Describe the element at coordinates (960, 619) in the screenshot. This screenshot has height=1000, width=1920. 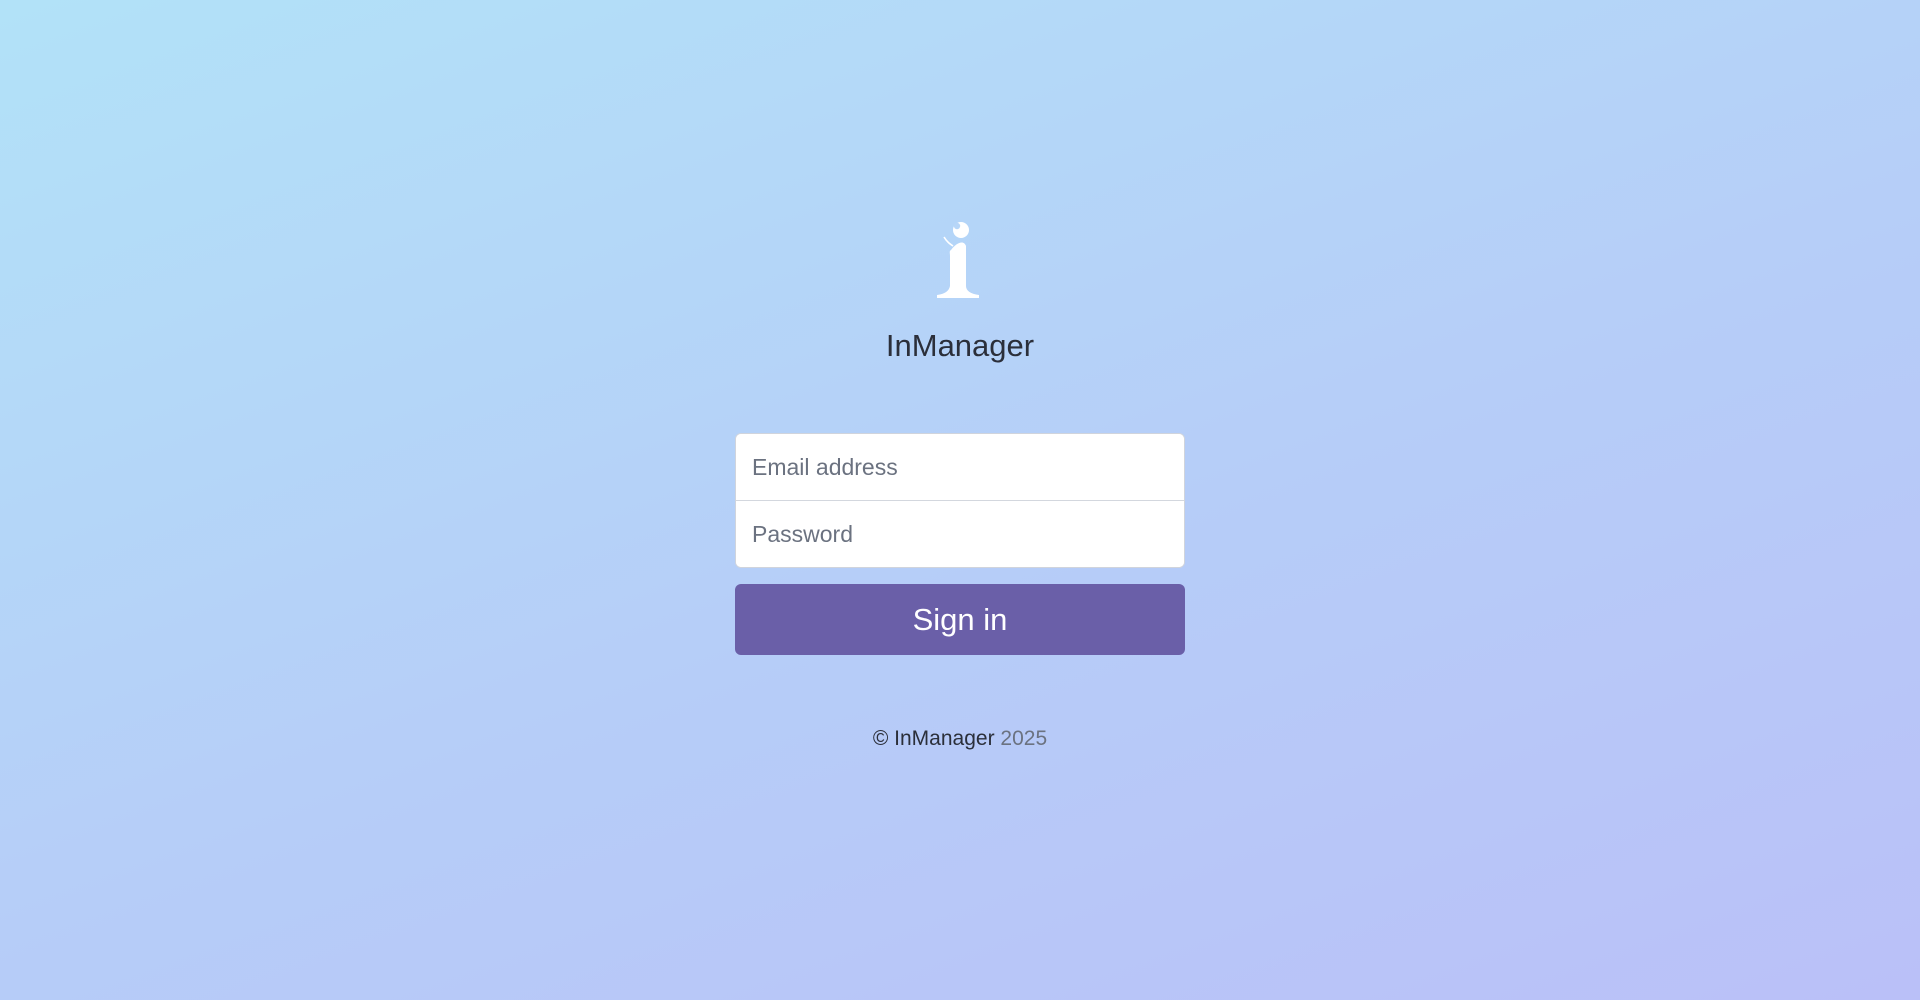
I see `sign-in-button: Sign in` at that location.